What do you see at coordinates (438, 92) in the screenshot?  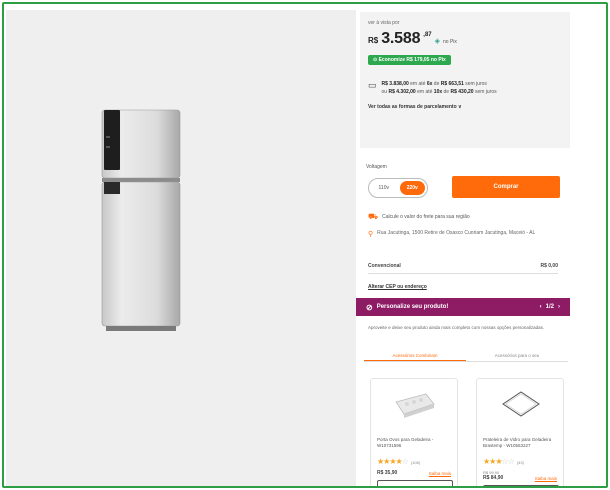 I see `installment-qty-2: 10x` at bounding box center [438, 92].